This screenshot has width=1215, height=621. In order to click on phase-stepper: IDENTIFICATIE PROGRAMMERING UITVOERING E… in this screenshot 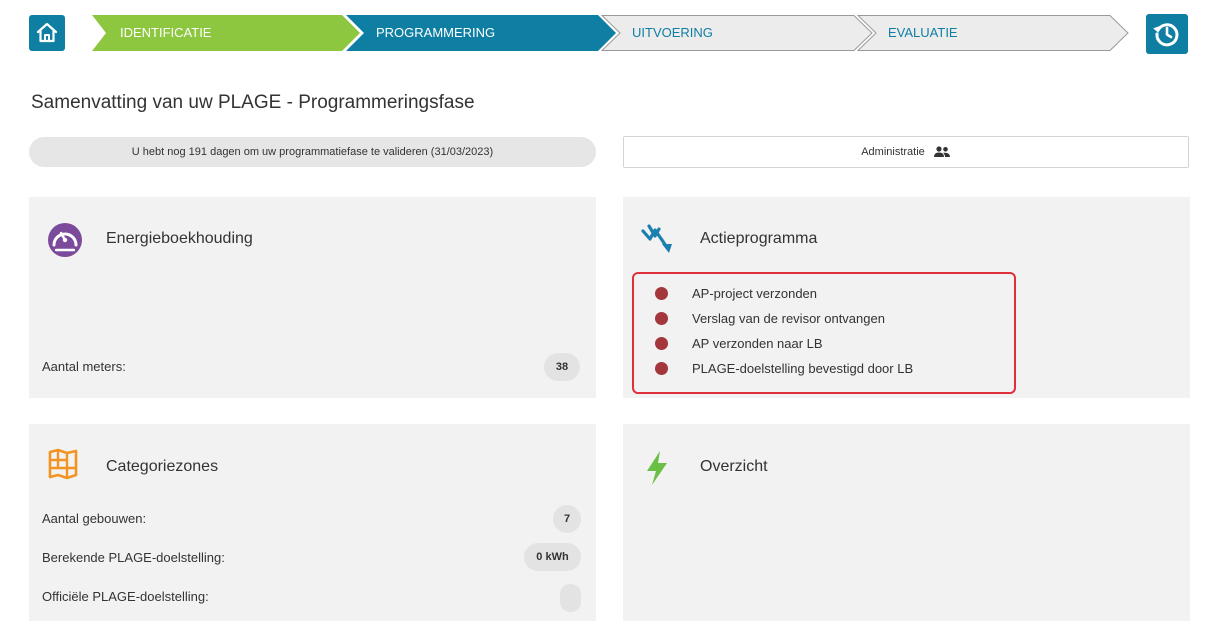, I will do `click(617, 33)`.